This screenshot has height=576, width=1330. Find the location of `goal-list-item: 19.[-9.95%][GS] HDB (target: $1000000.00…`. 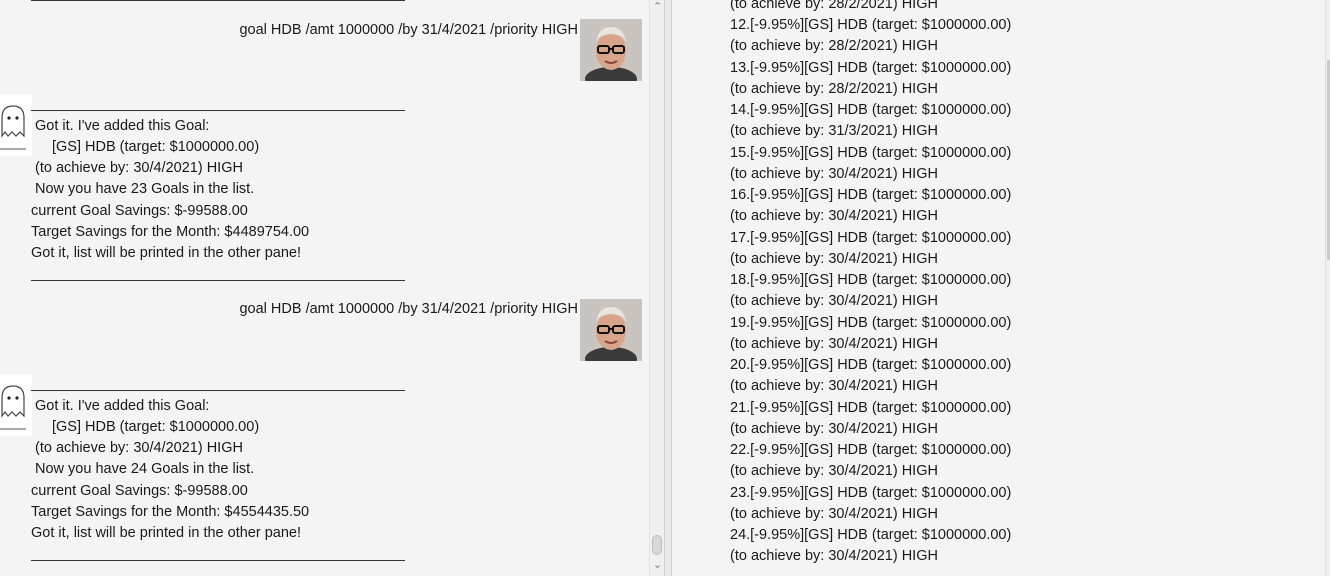

goal-list-item: 19.[-9.95%][GS] HDB (target: $1000000.00… is located at coordinates (871, 322).